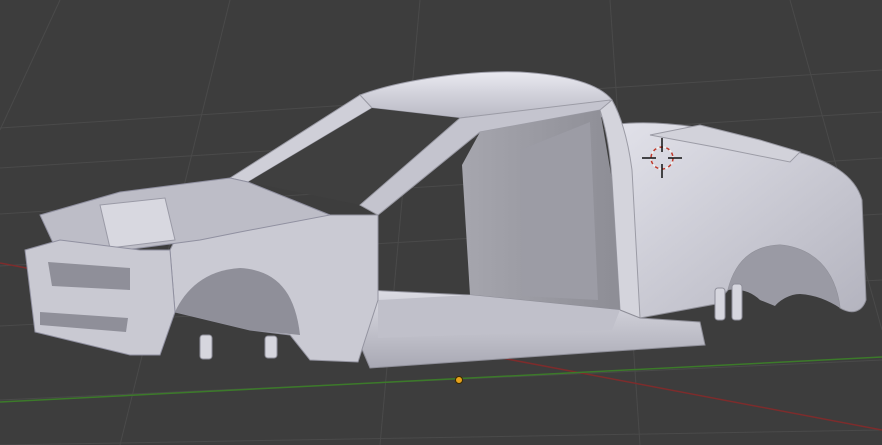 This screenshot has width=882, height=445. Describe the element at coordinates (137, 223) in the screenshot. I see `strut-tower` at that location.